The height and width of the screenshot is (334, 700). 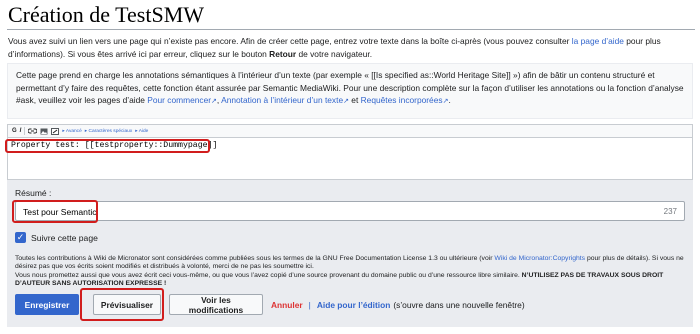 I want to click on toolbar-tab-special-chars: ▸ Caractères spéciaux, so click(x=108, y=131).